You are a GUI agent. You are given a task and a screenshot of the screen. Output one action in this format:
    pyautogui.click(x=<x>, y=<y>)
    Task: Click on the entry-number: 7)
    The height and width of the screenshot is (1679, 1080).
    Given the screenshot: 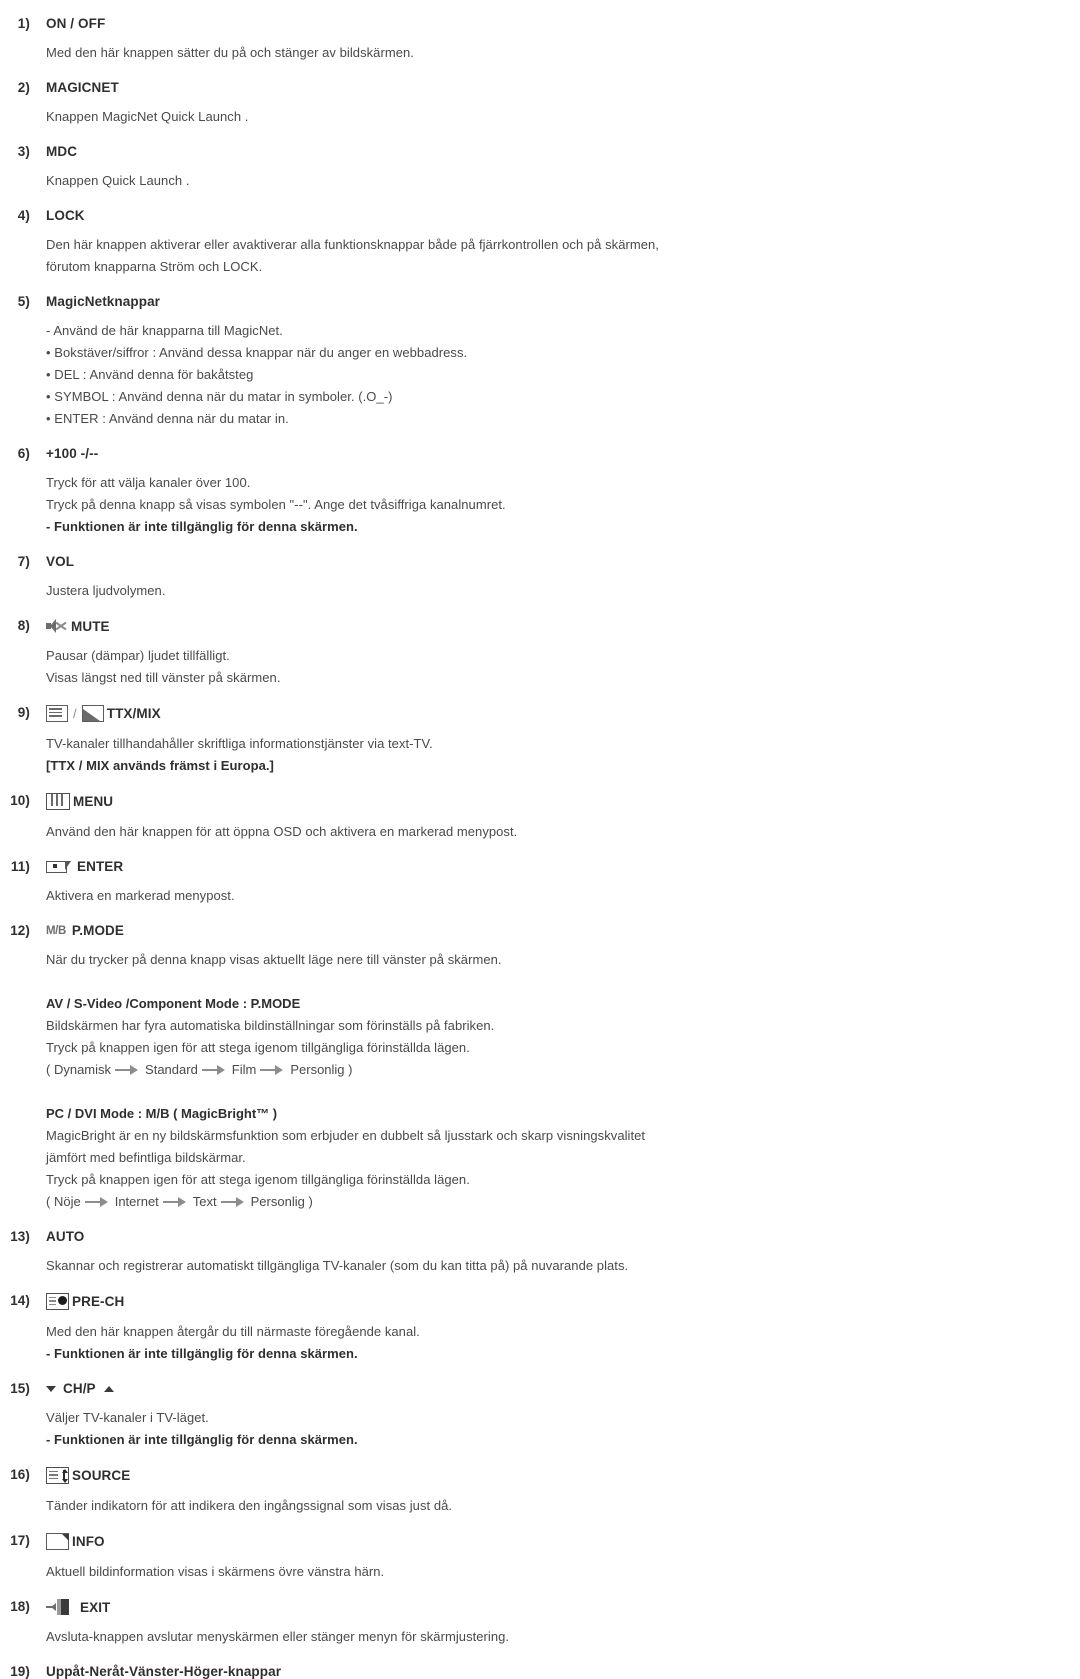 What is the action you would take?
    pyautogui.click(x=23, y=561)
    